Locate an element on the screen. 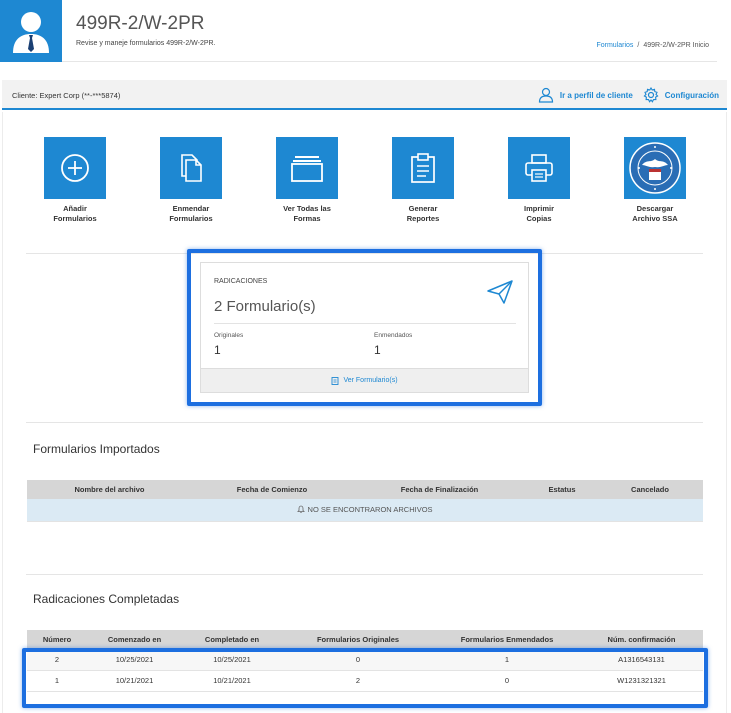 The image size is (731, 713). column-header: Comenzado en is located at coordinates (134, 639).